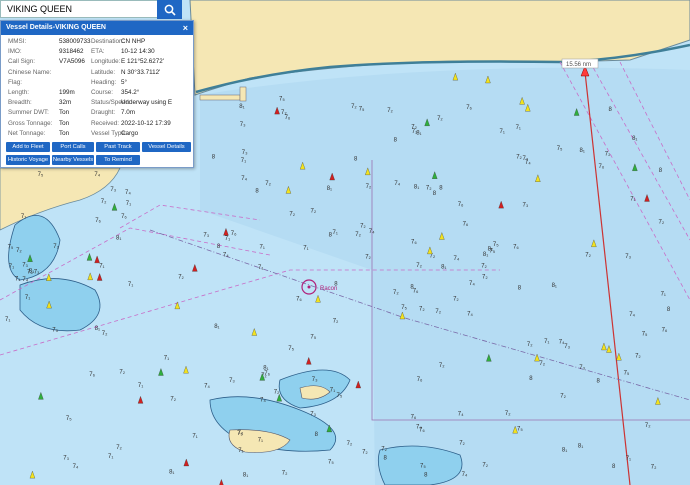 The height and width of the screenshot is (485, 690). What do you see at coordinates (103, 72) in the screenshot?
I see `field-label: Latitude:` at bounding box center [103, 72].